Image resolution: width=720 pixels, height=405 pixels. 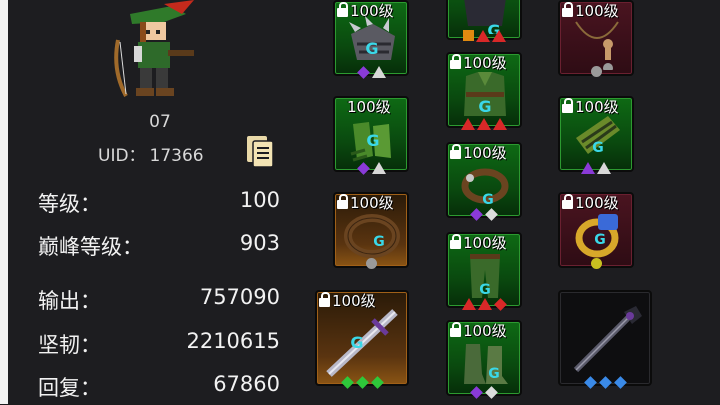 I want to click on equip-slot-pants: 100级 G, so click(x=484, y=271).